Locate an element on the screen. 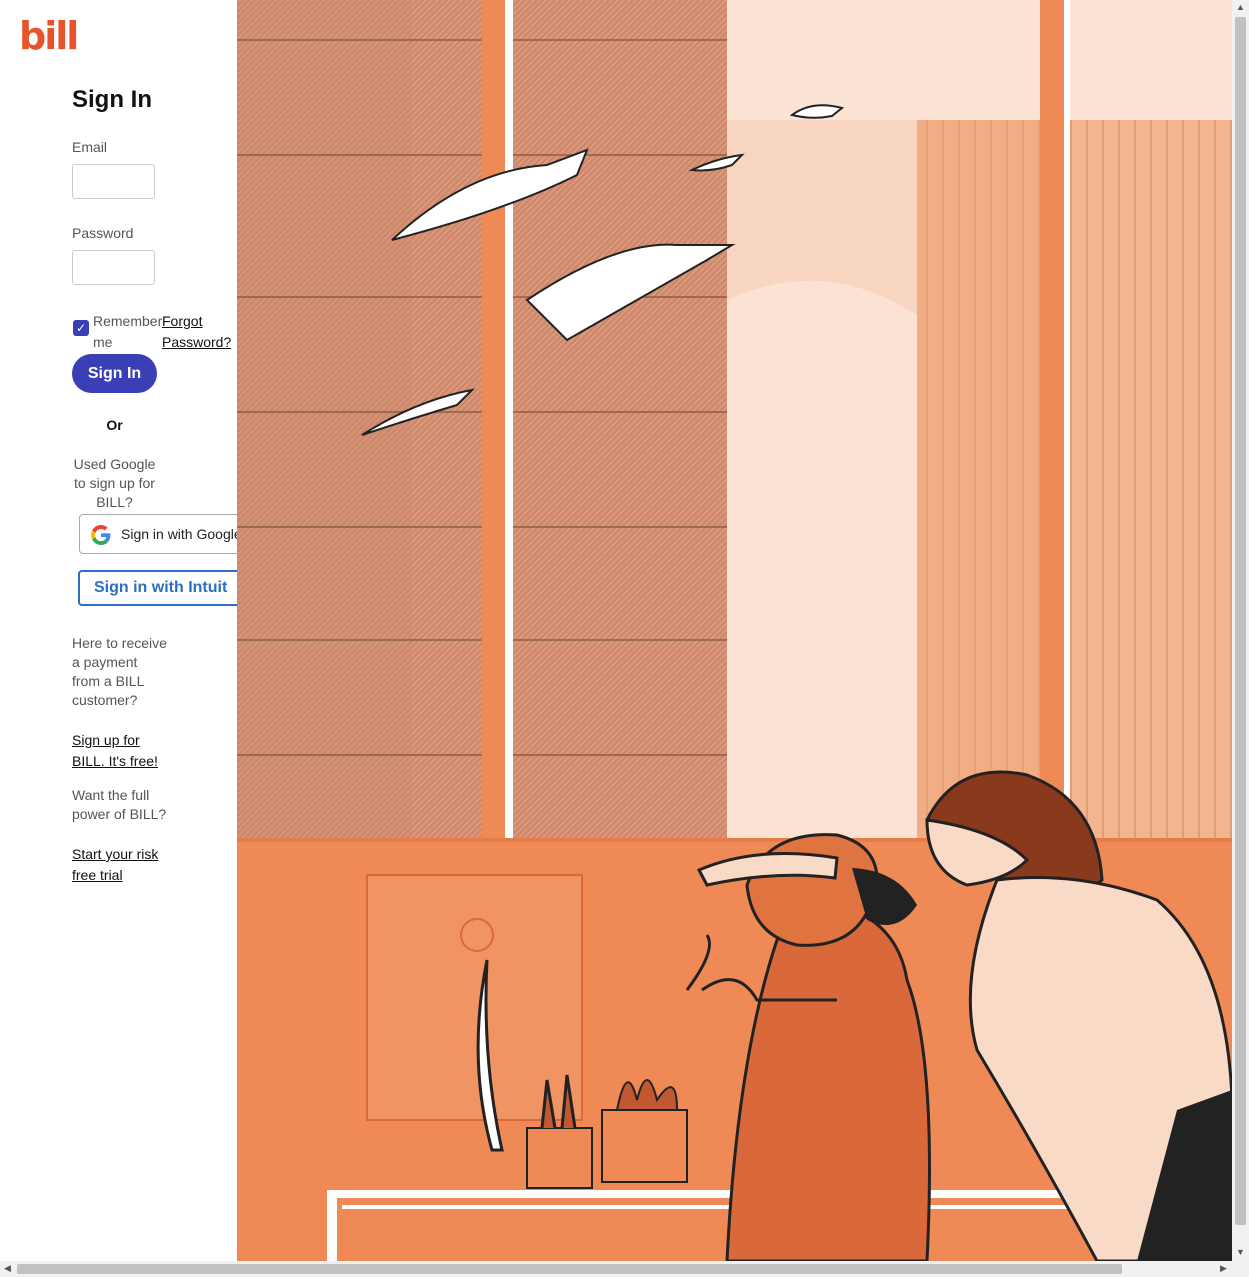 The height and width of the screenshot is (1277, 1249). intuit-sign-in-button: Sign in with Intuit is located at coordinates (157, 588).